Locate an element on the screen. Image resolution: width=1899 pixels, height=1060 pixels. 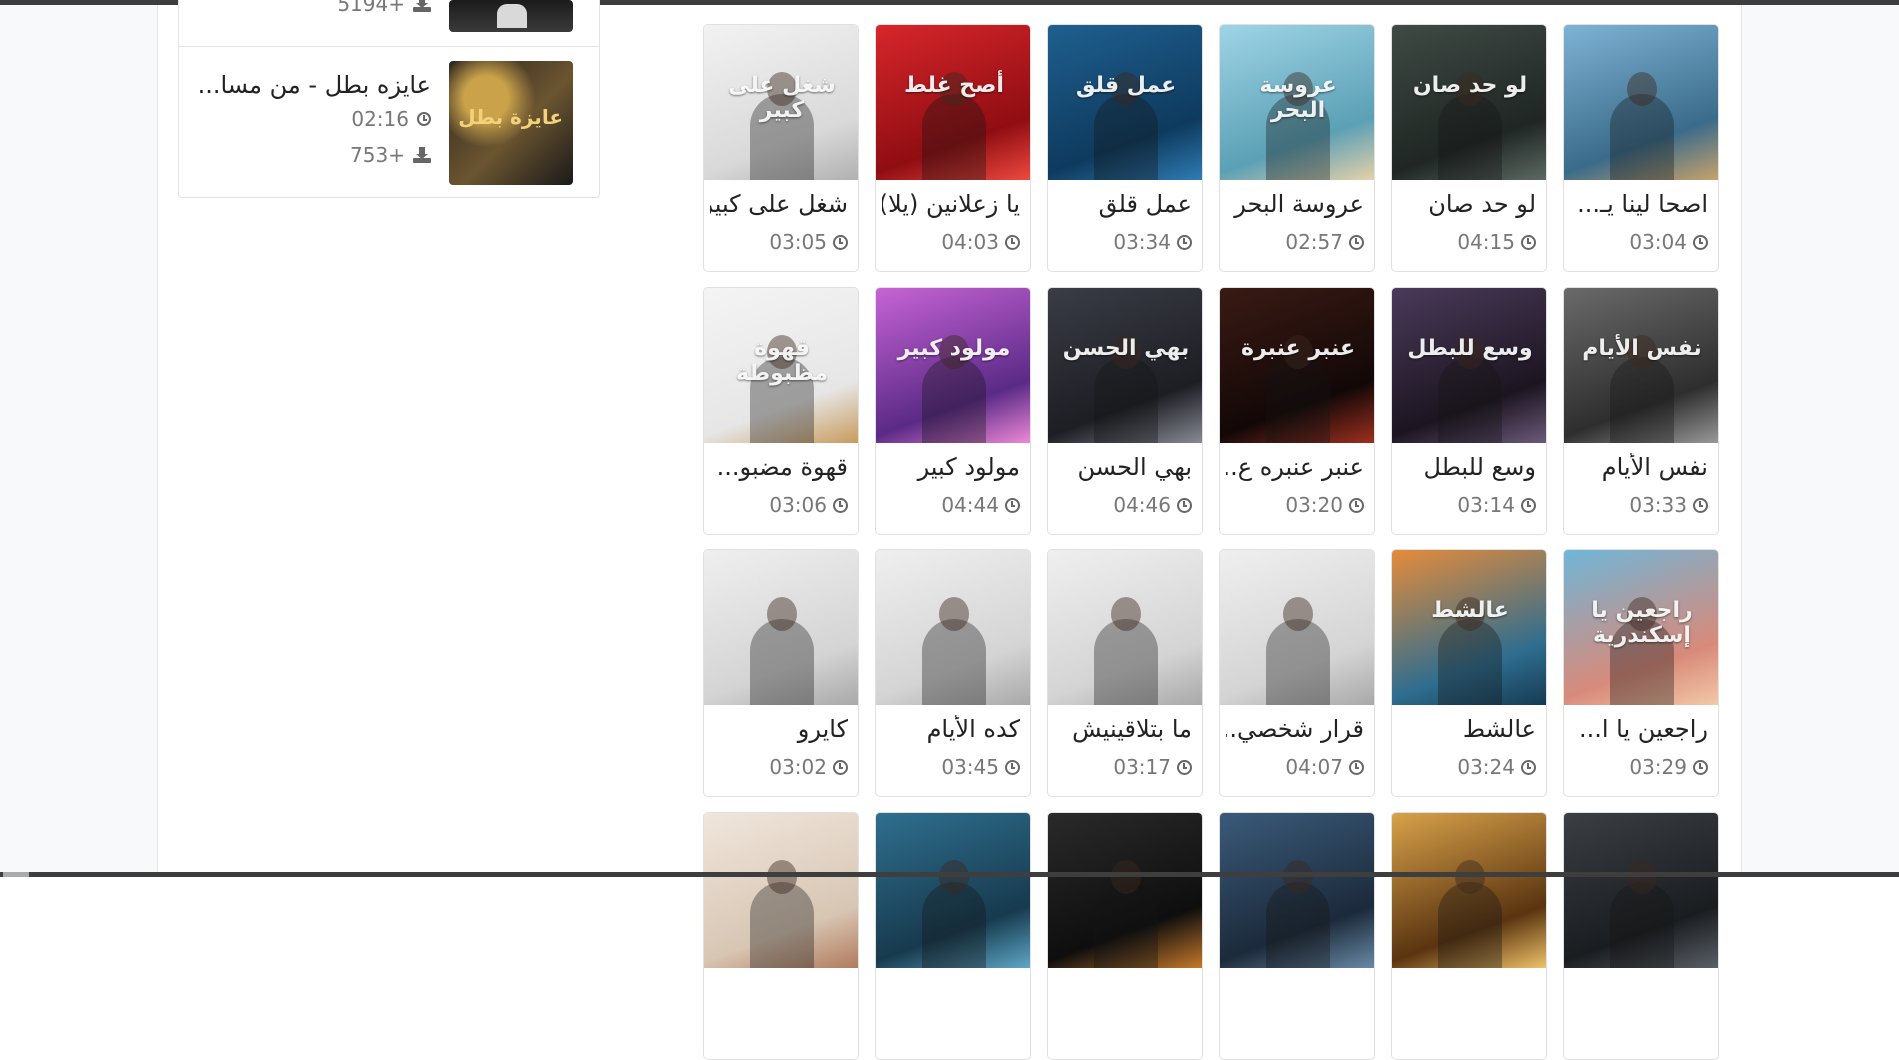
song-card: عالشط عالشط 03:24 is located at coordinates (1469, 673).